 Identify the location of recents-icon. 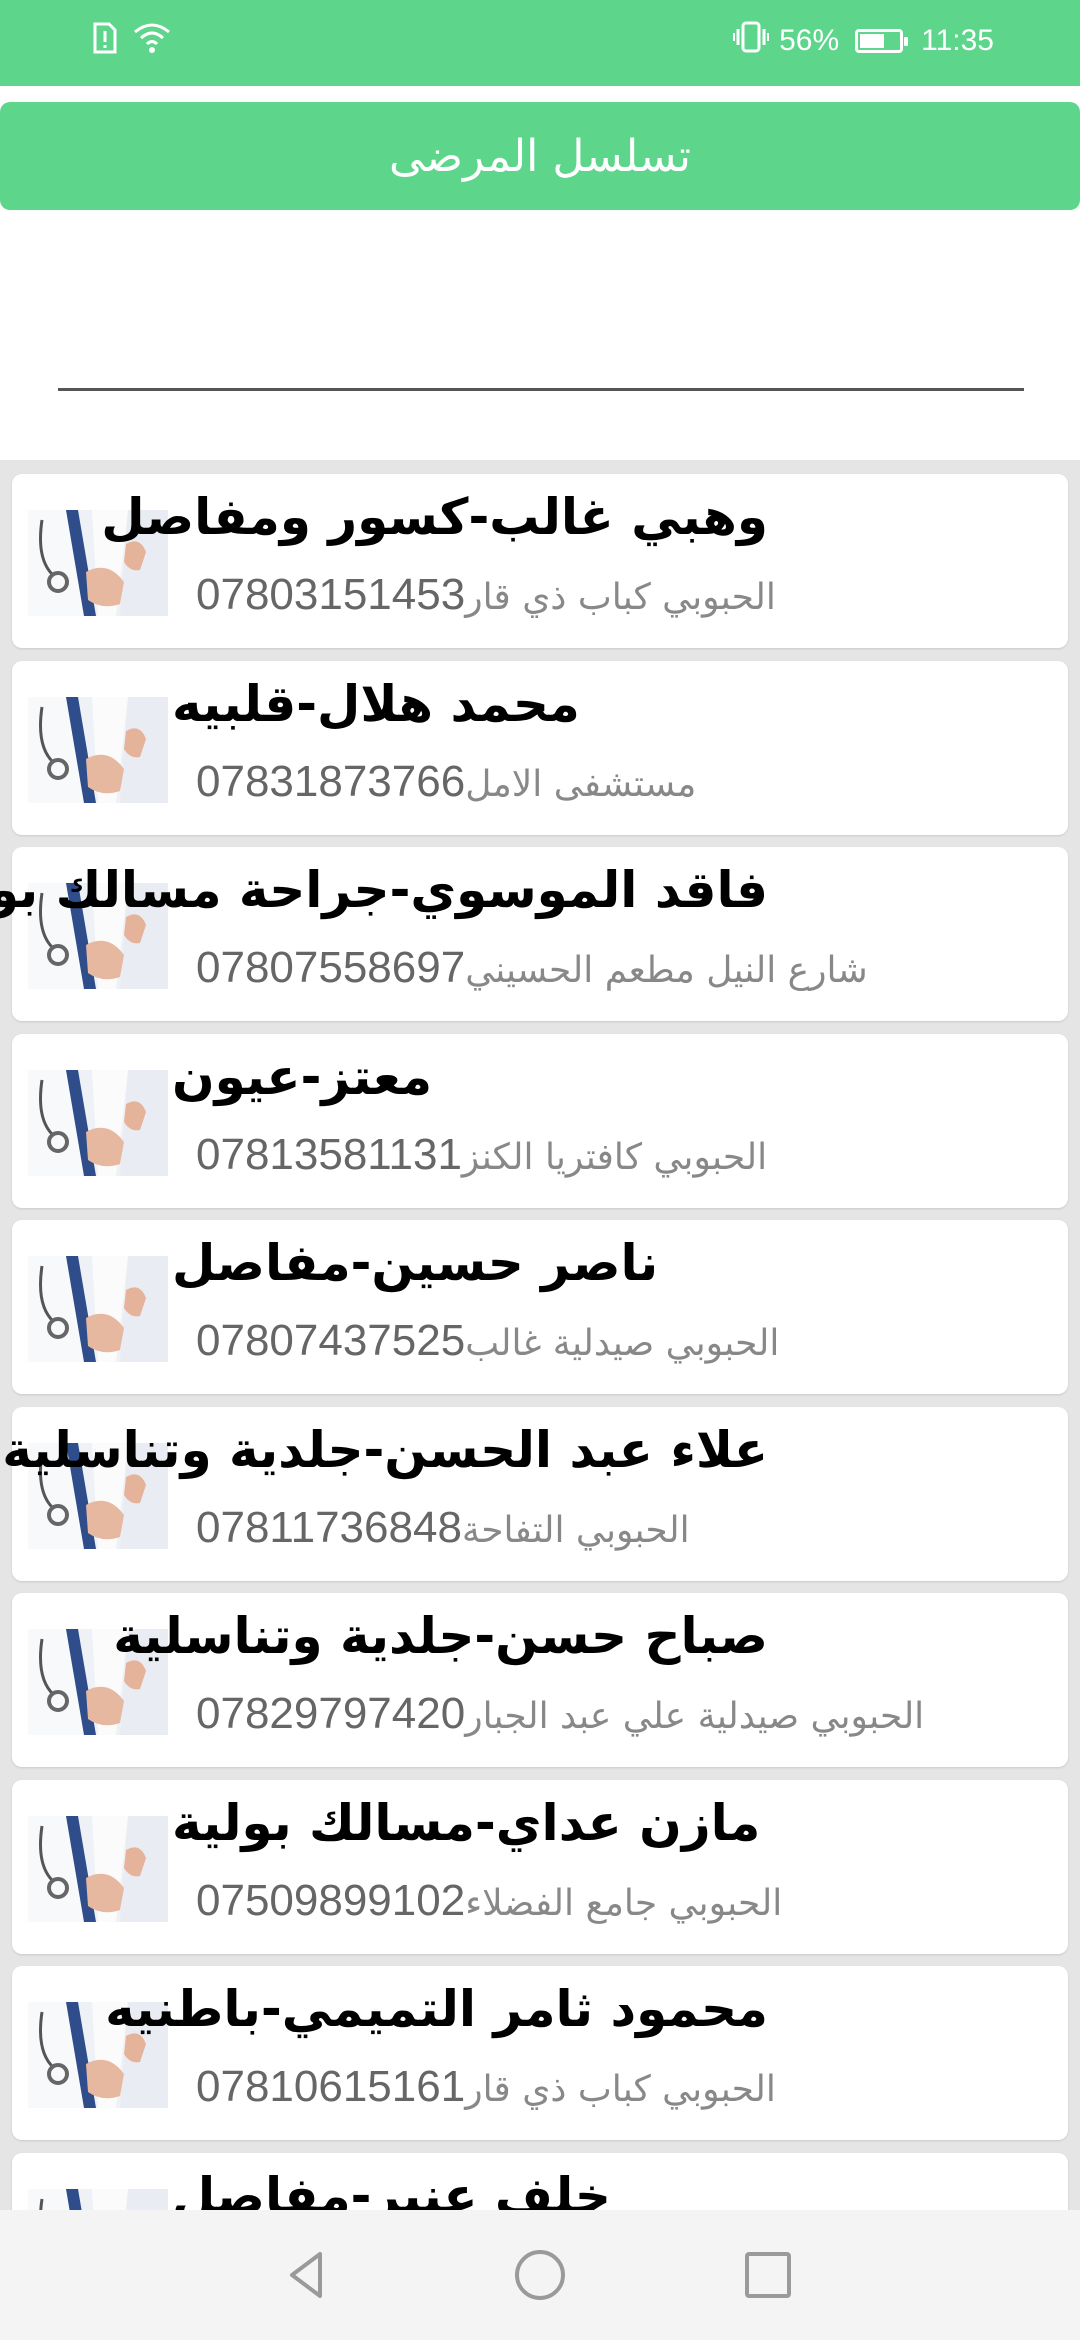
(768, 2275).